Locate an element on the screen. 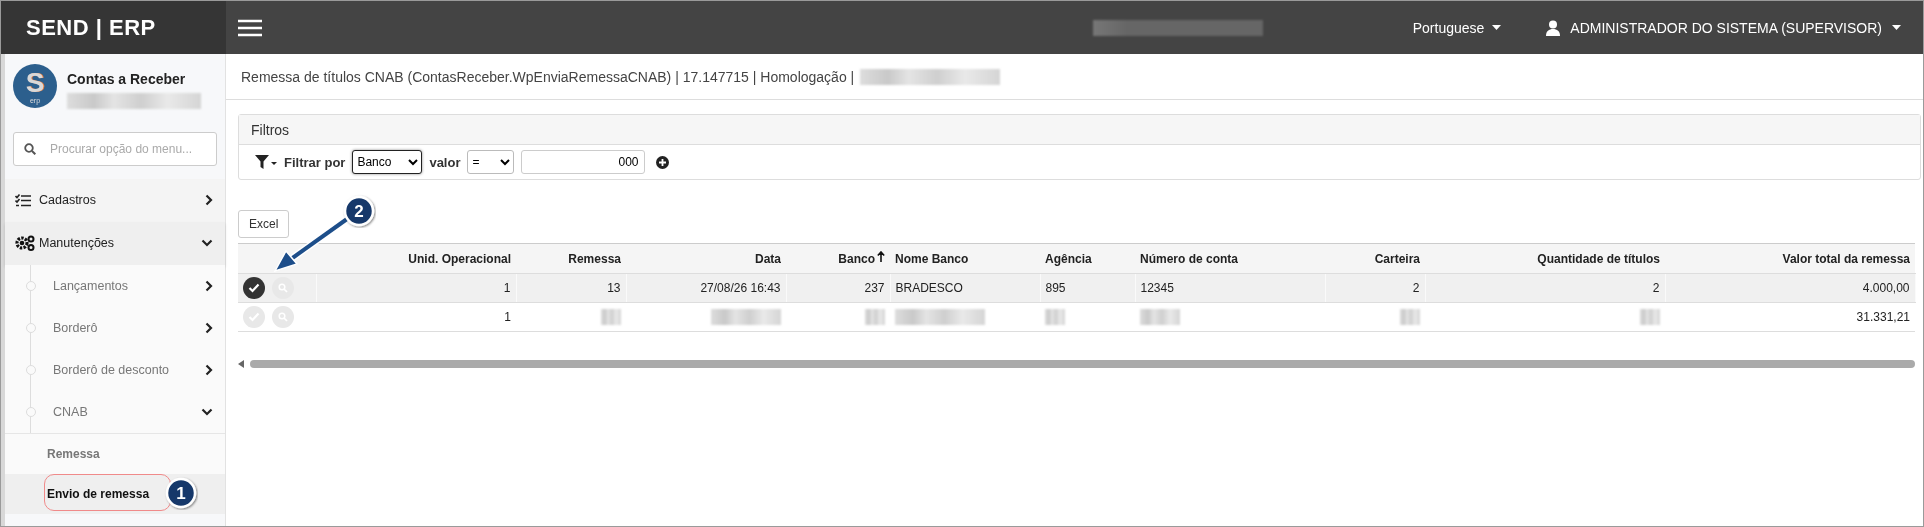  add-icon is located at coordinates (663, 162).